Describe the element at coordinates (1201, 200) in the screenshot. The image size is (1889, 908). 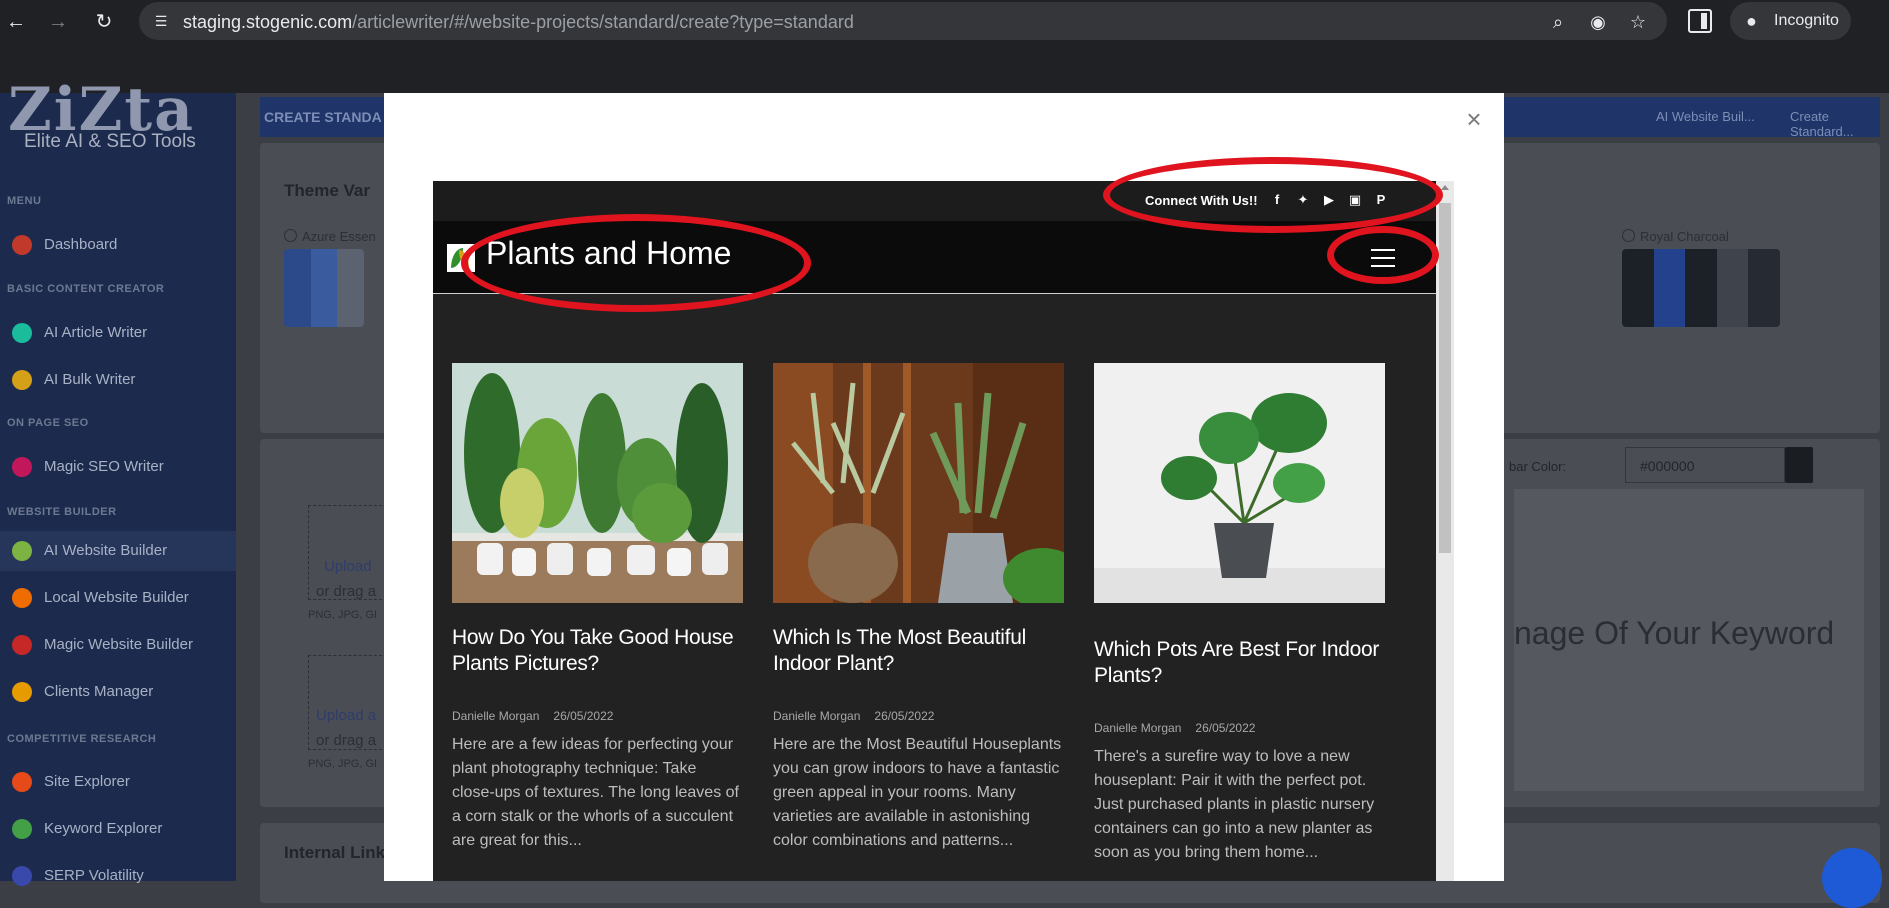
I see `connect-text: Connect With Us!!` at that location.